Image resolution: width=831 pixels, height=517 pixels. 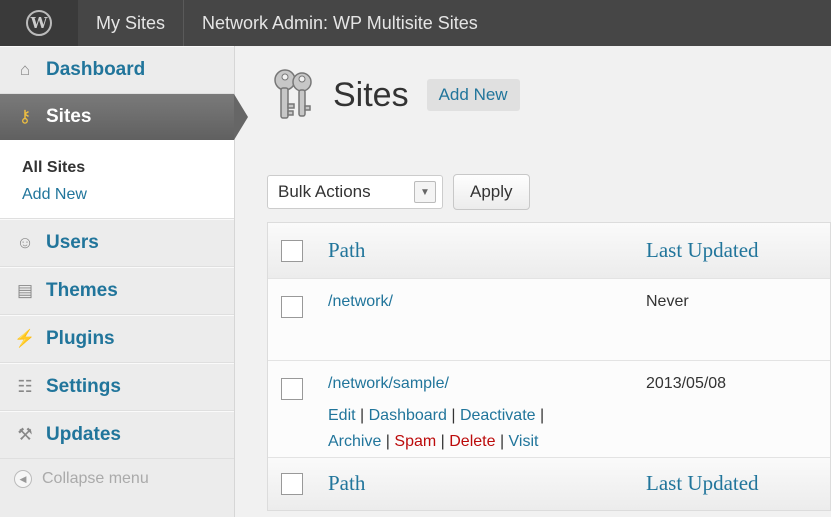 I want to click on users-icon: ☺, so click(x=25, y=242).